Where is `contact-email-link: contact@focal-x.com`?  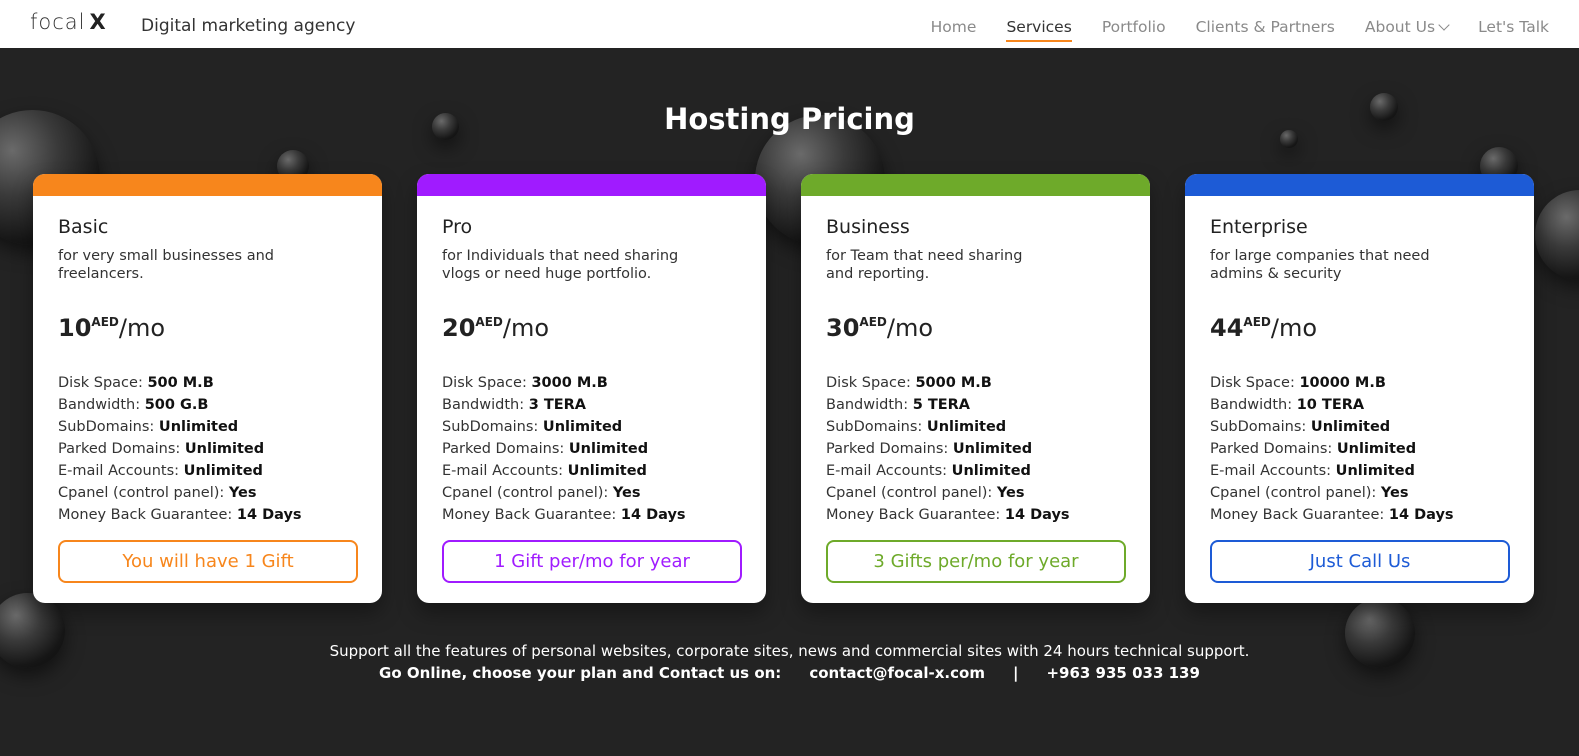
contact-email-link: contact@focal-x.com is located at coordinates (897, 673).